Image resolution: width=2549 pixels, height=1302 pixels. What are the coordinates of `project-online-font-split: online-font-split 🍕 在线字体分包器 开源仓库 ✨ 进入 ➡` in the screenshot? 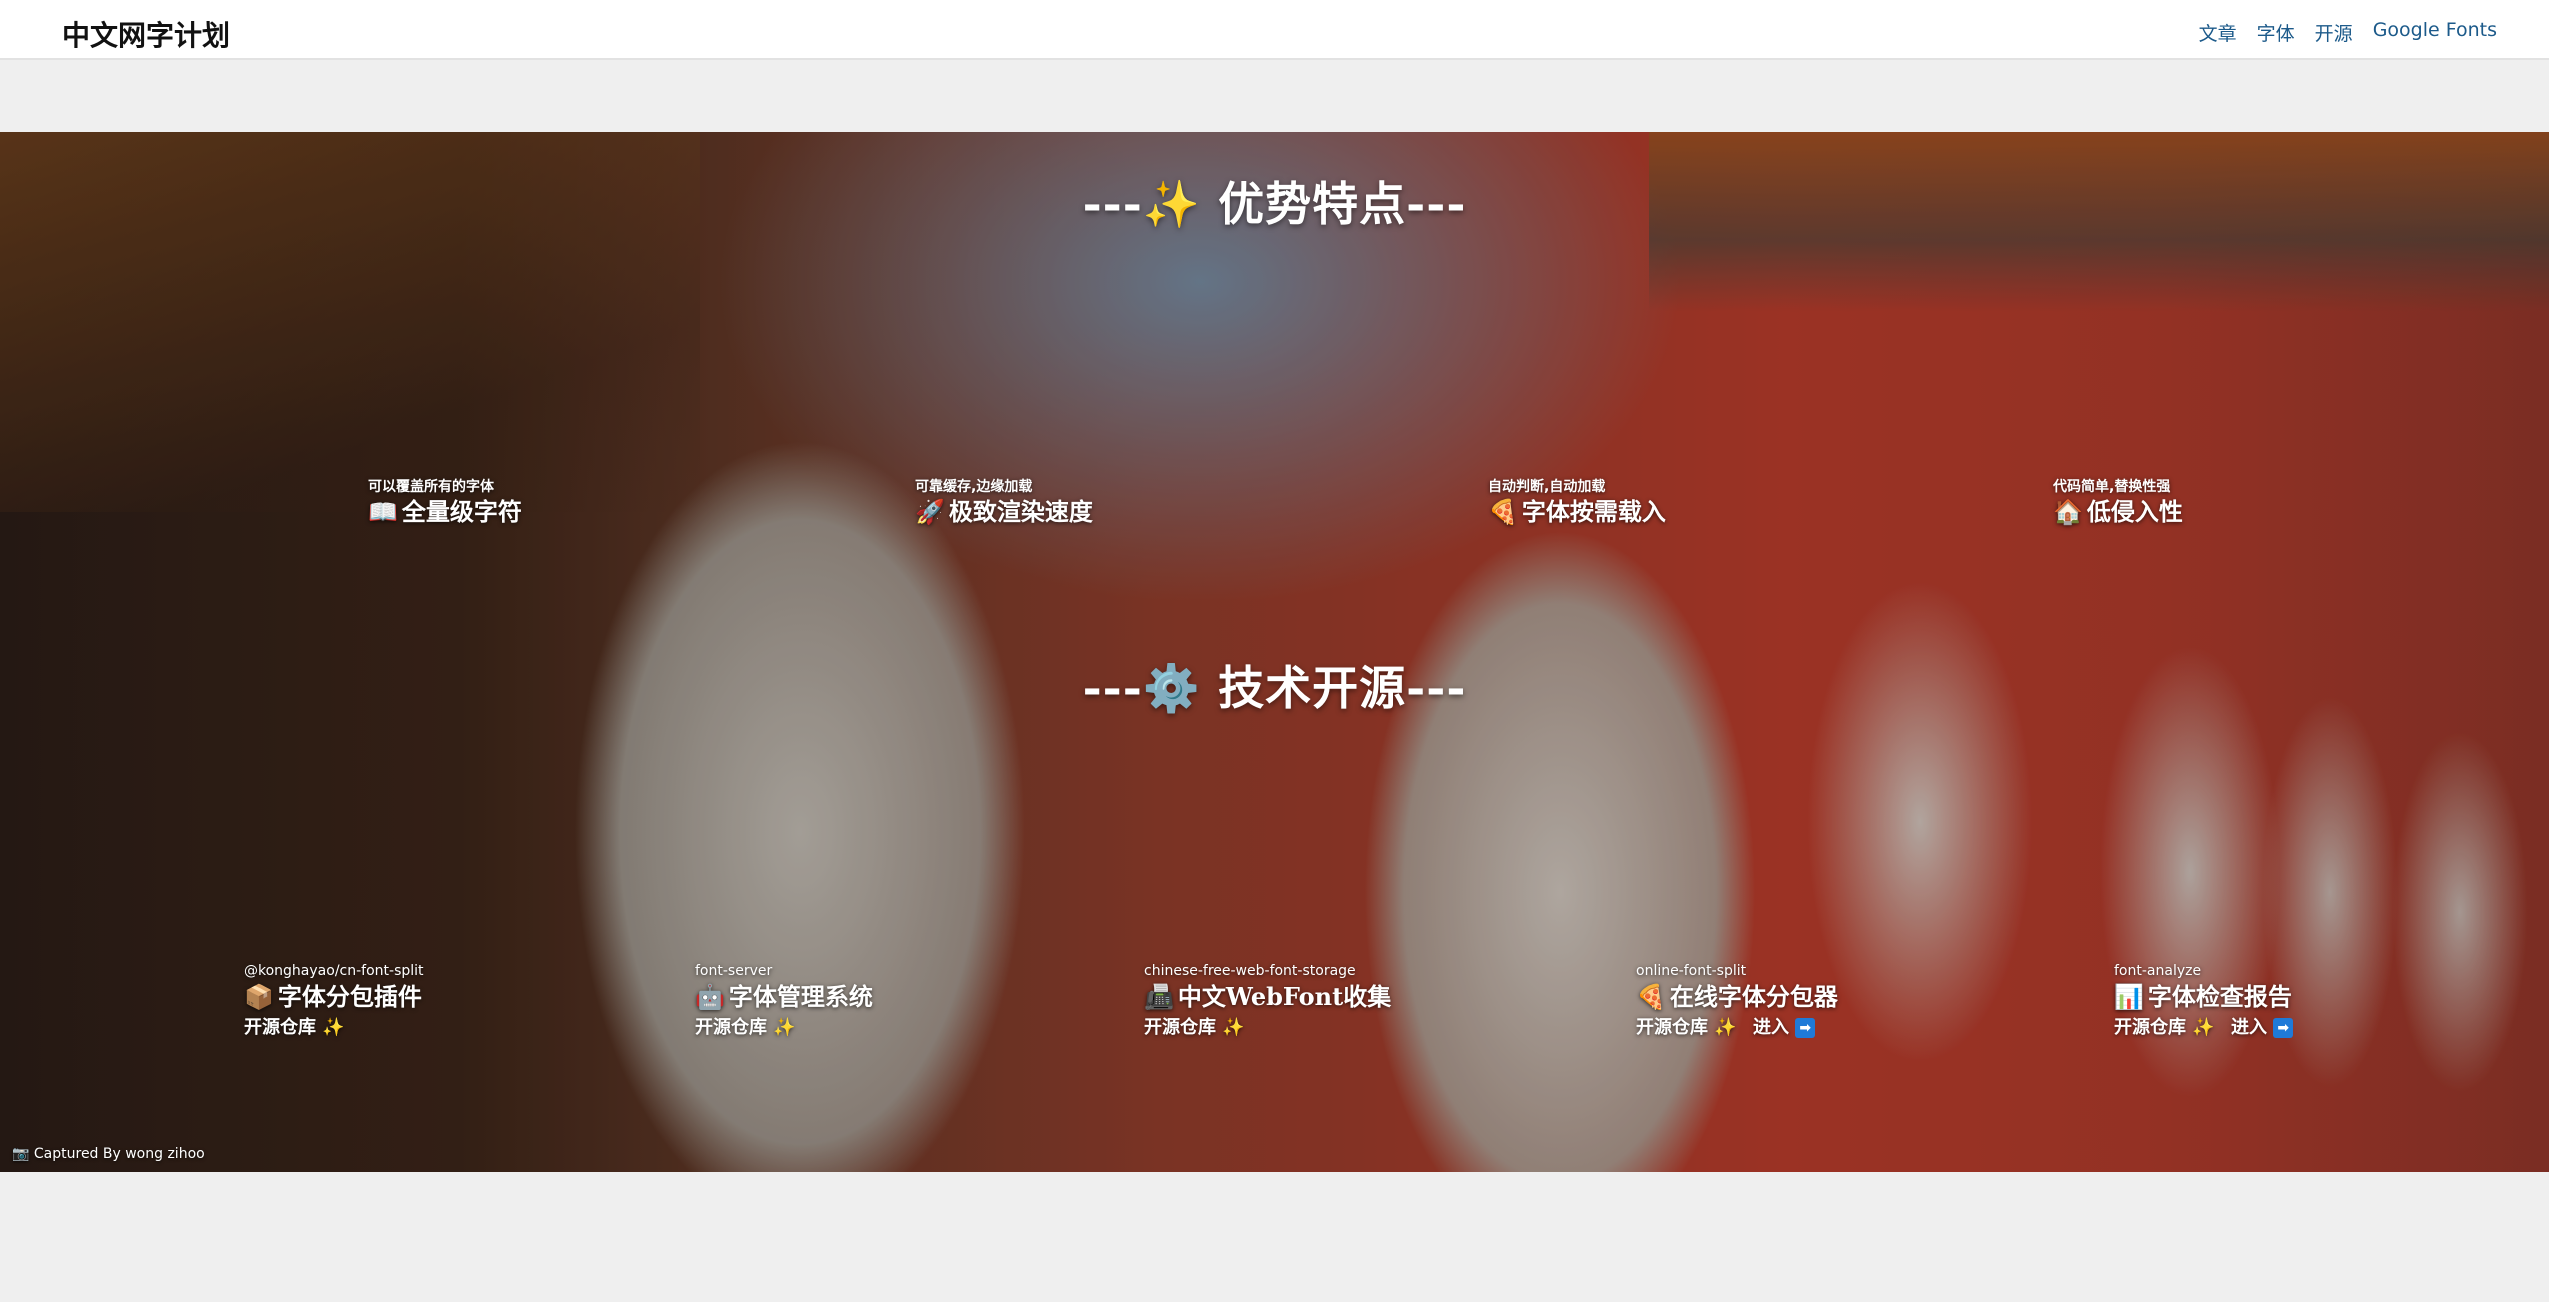 It's located at (1737, 1002).